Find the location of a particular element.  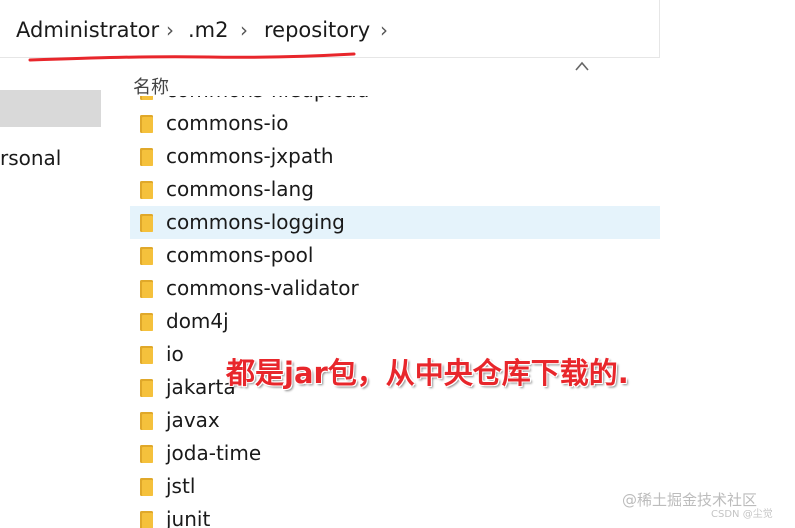

list-item: commons-io is located at coordinates (395, 123).